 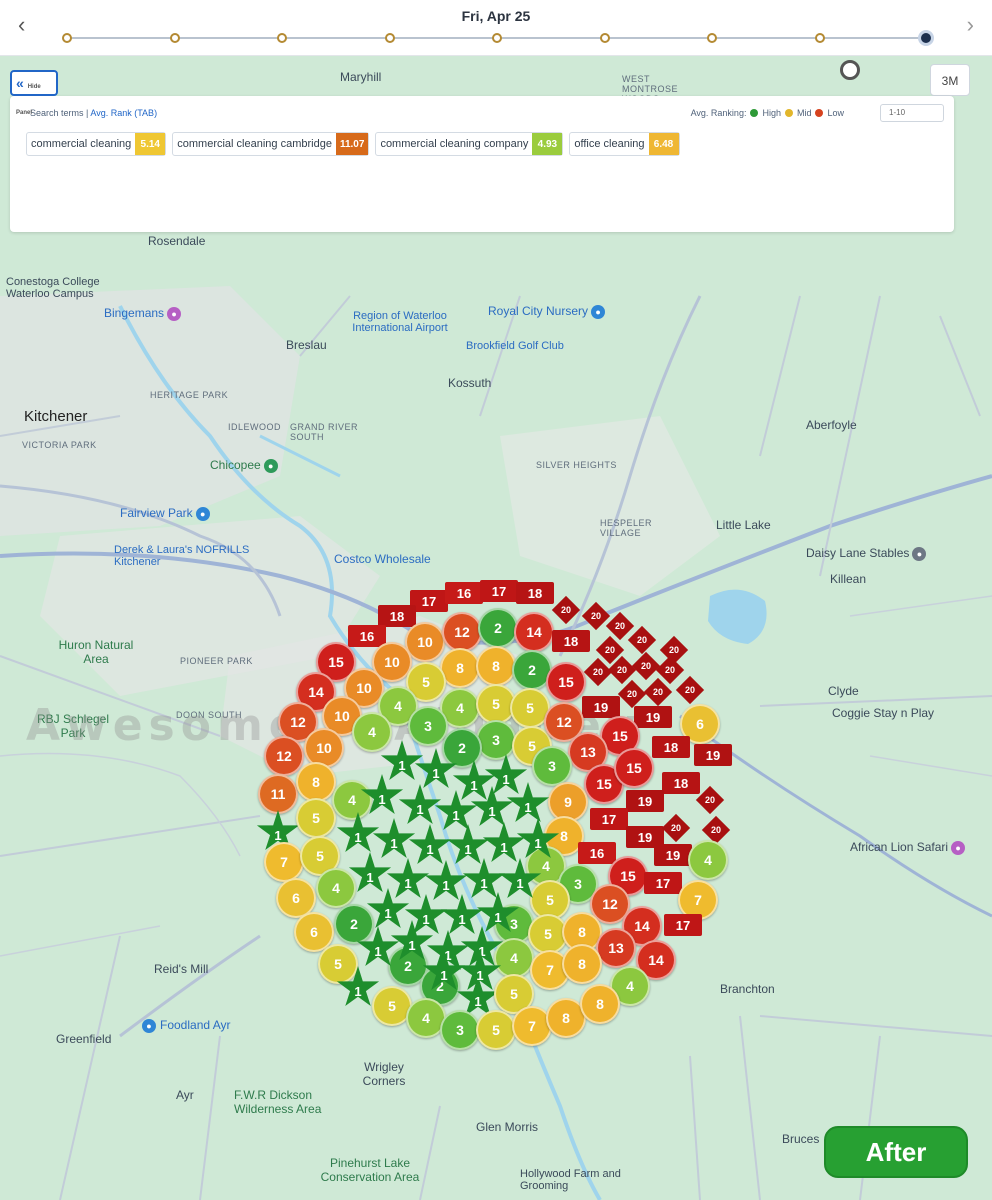 I want to click on place-daisy-lane: Daisy Lane Stables ●, so click(x=866, y=553).